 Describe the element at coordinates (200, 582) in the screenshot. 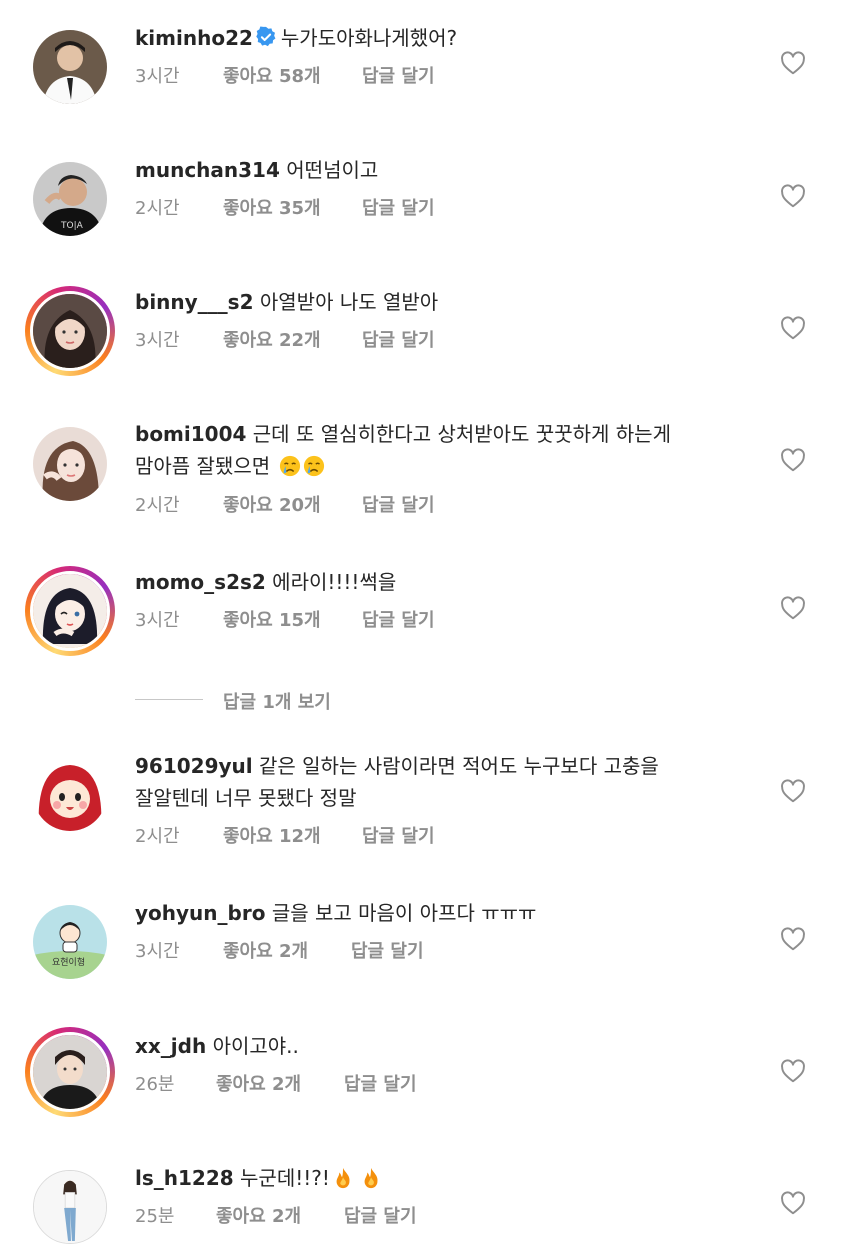

I see `username: momo_s2s2` at that location.